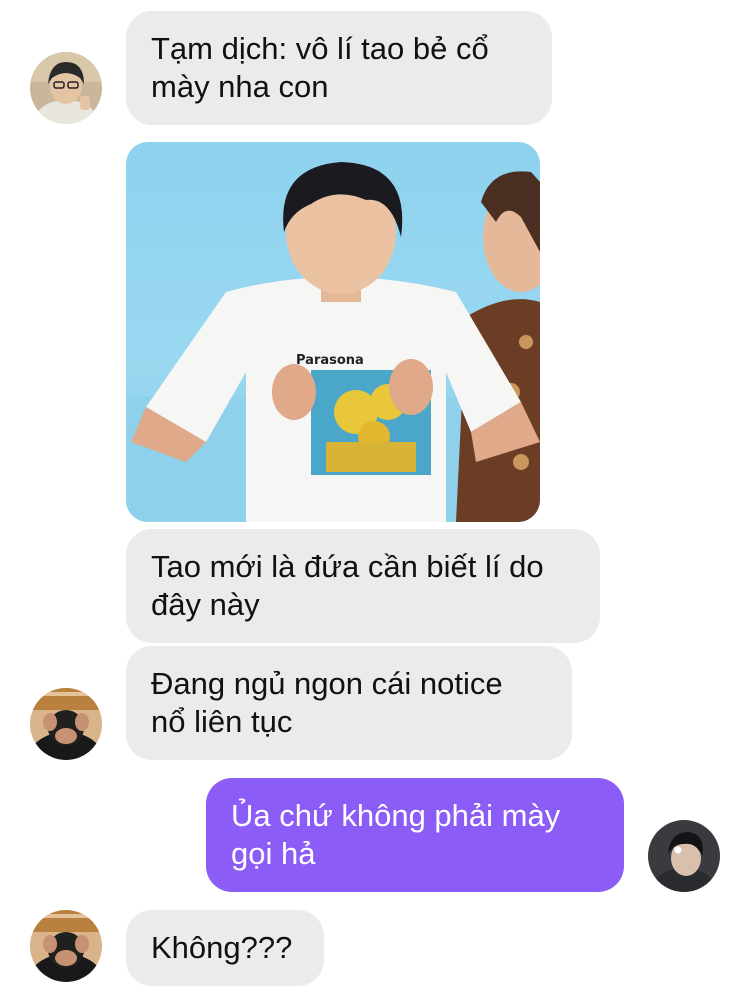 The height and width of the screenshot is (995, 750). I want to click on message-text-line: Không???, so click(222, 947).